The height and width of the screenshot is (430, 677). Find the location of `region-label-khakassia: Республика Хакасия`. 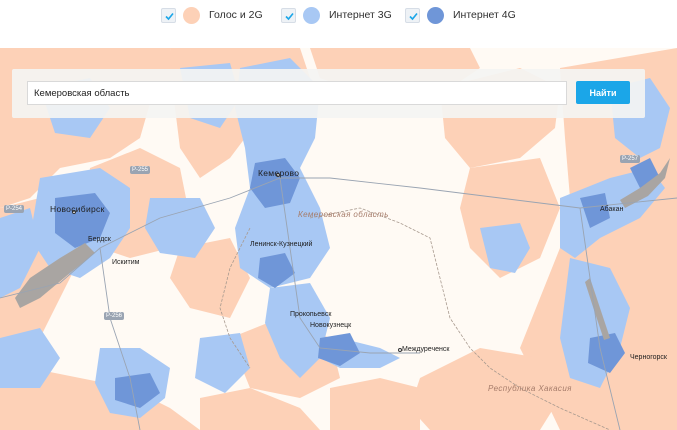

region-label-khakassia: Республика Хакасия is located at coordinates (530, 388).